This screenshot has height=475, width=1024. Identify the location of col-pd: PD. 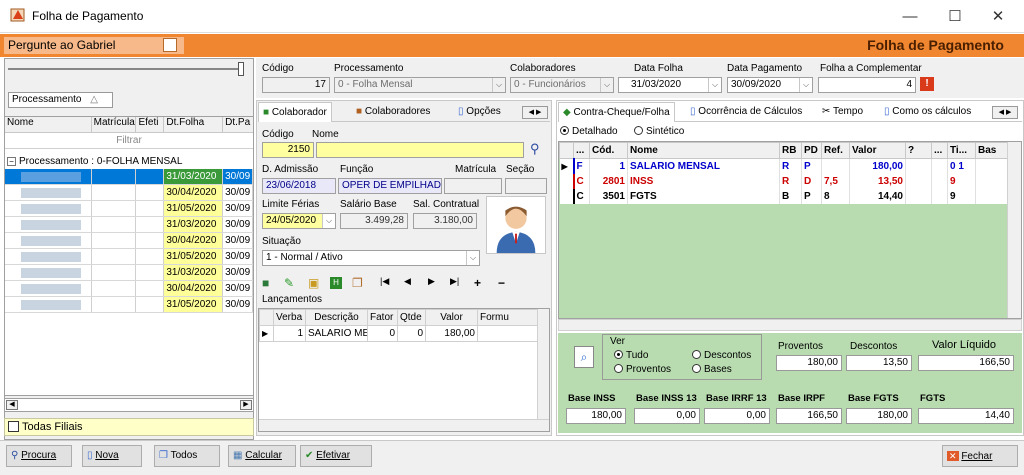
(811, 150).